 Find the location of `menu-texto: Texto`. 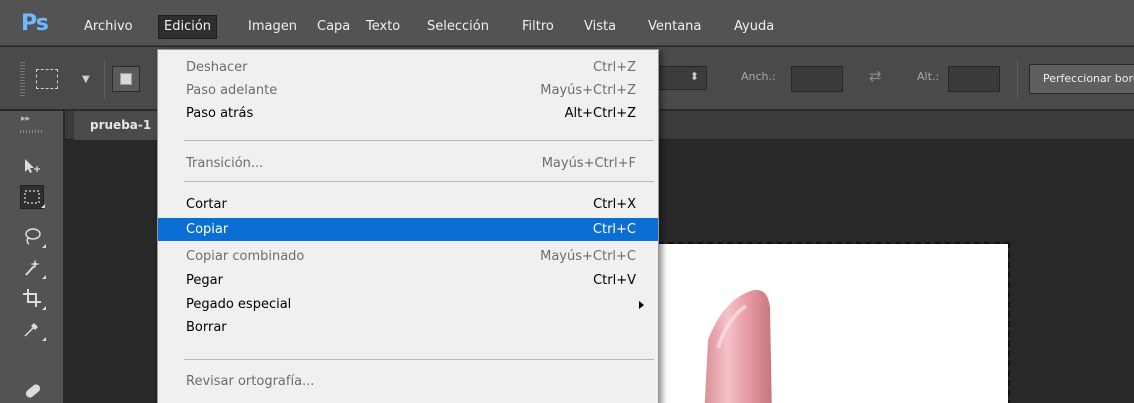

menu-texto: Texto is located at coordinates (383, 27).